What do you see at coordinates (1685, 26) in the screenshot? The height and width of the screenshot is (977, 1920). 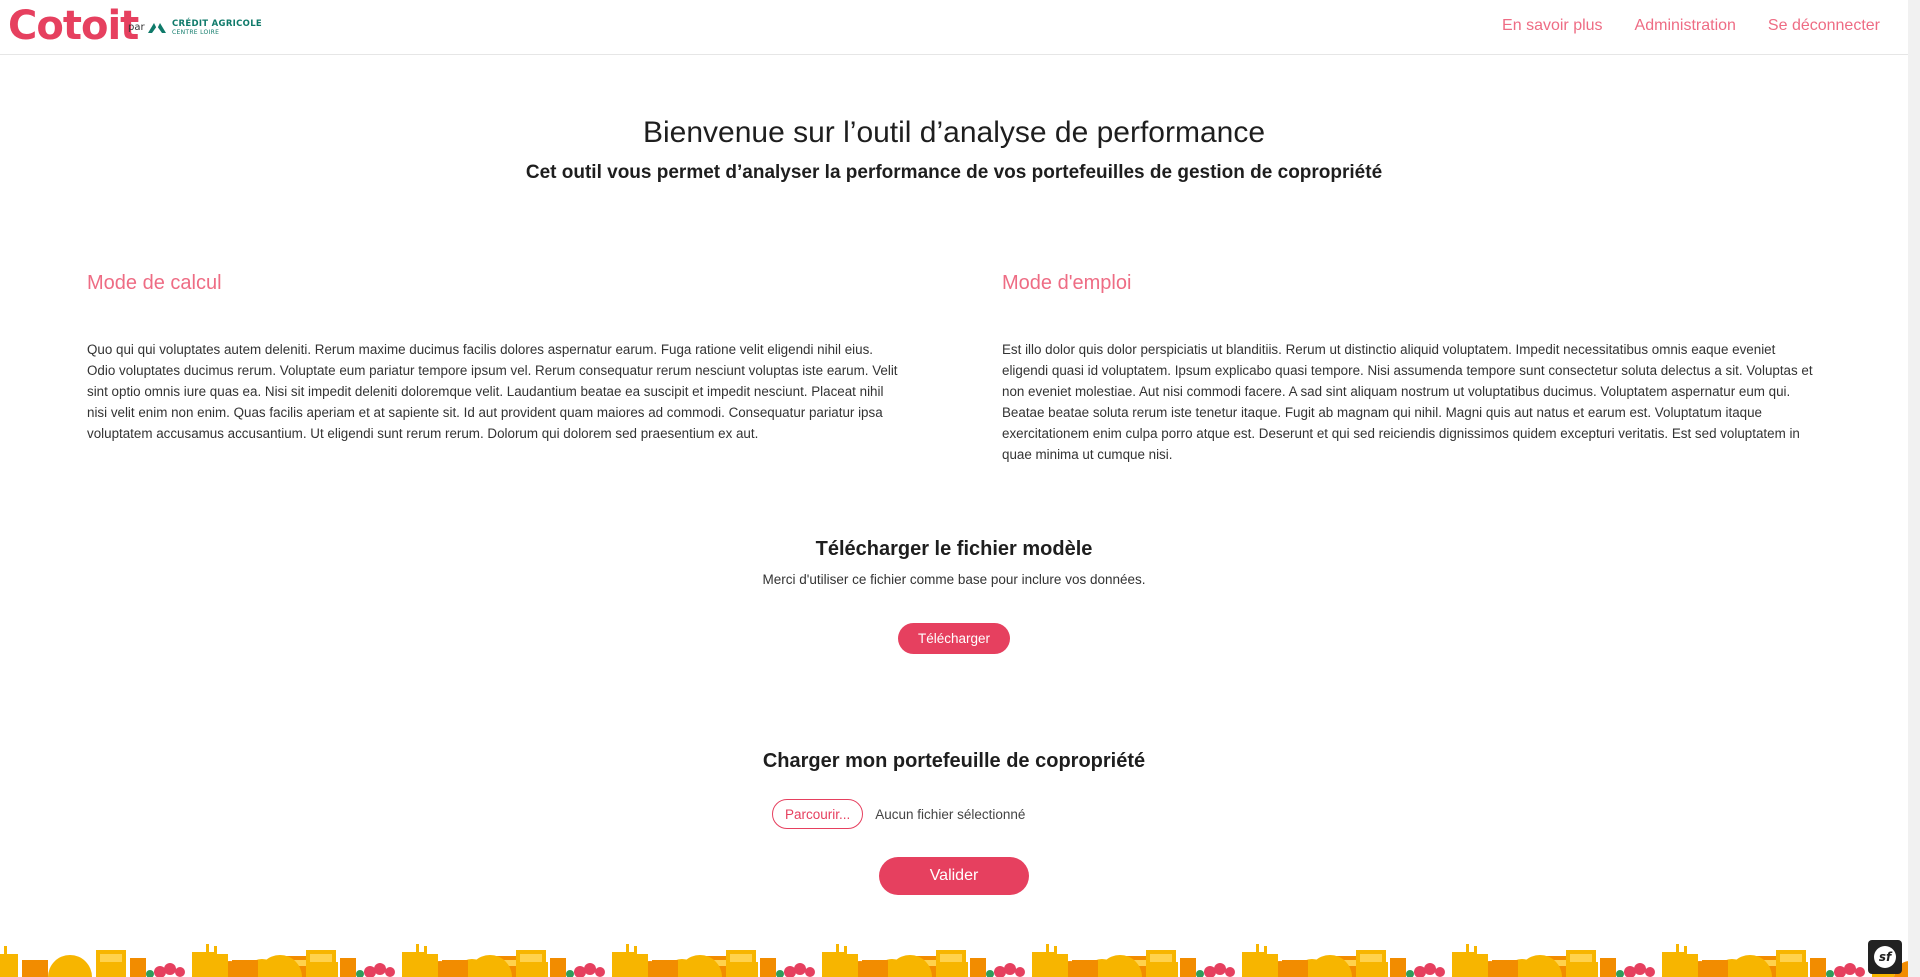 I see `nav-administration: Administration` at bounding box center [1685, 26].